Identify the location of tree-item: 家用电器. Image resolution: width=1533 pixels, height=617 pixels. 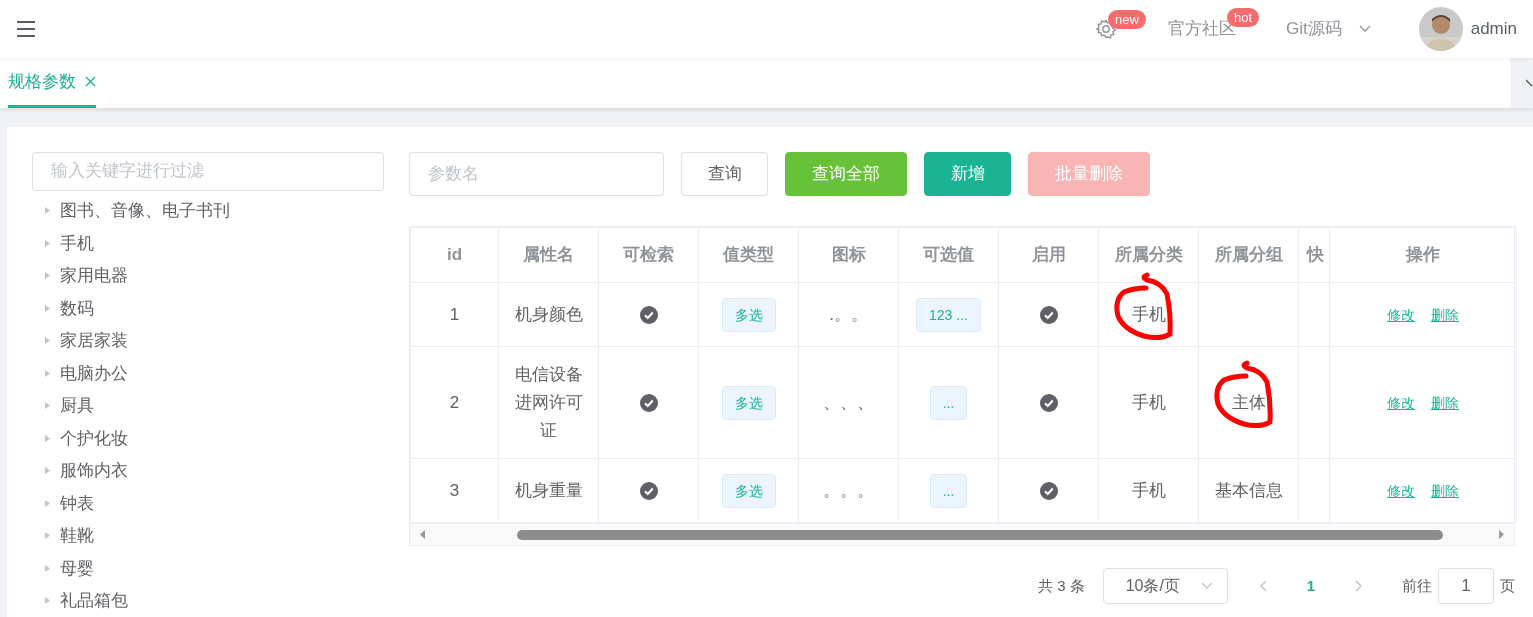
(208, 275).